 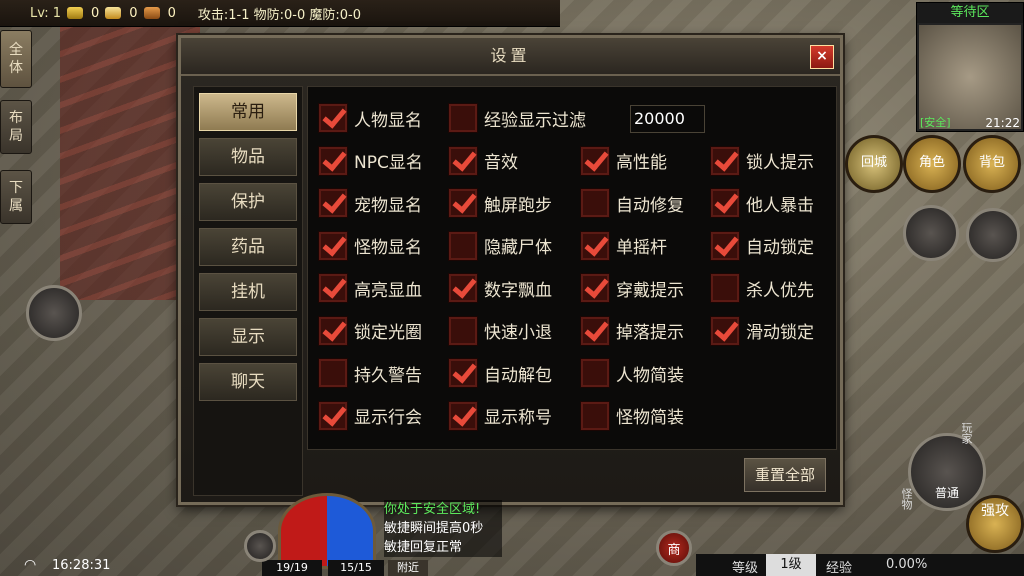 What do you see at coordinates (370, 330) in the screenshot?
I see `option-toggle: 锁定光圈` at bounding box center [370, 330].